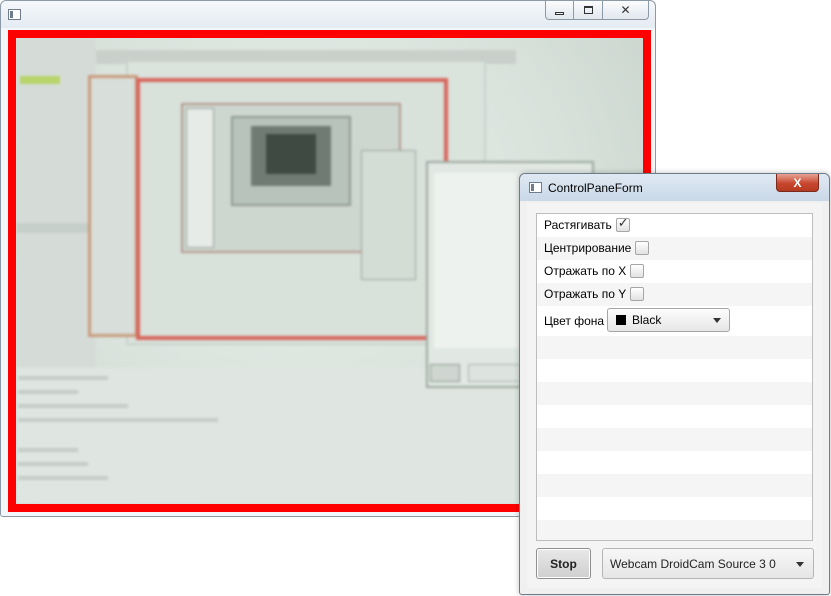 Image resolution: width=831 pixels, height=596 pixels. Describe the element at coordinates (637, 294) in the screenshot. I see `flip-y-checkbox` at that location.